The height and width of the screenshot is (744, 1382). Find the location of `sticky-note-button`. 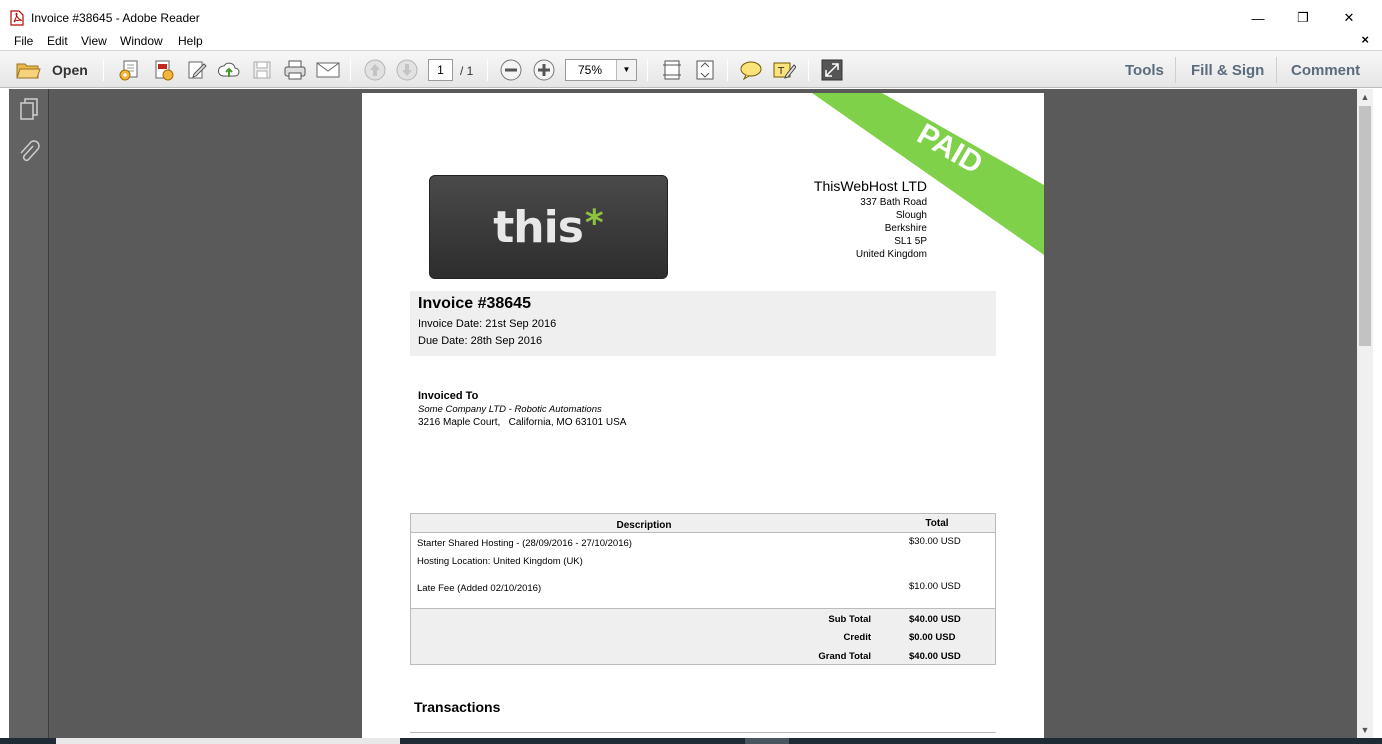

sticky-note-button is located at coordinates (751, 70).